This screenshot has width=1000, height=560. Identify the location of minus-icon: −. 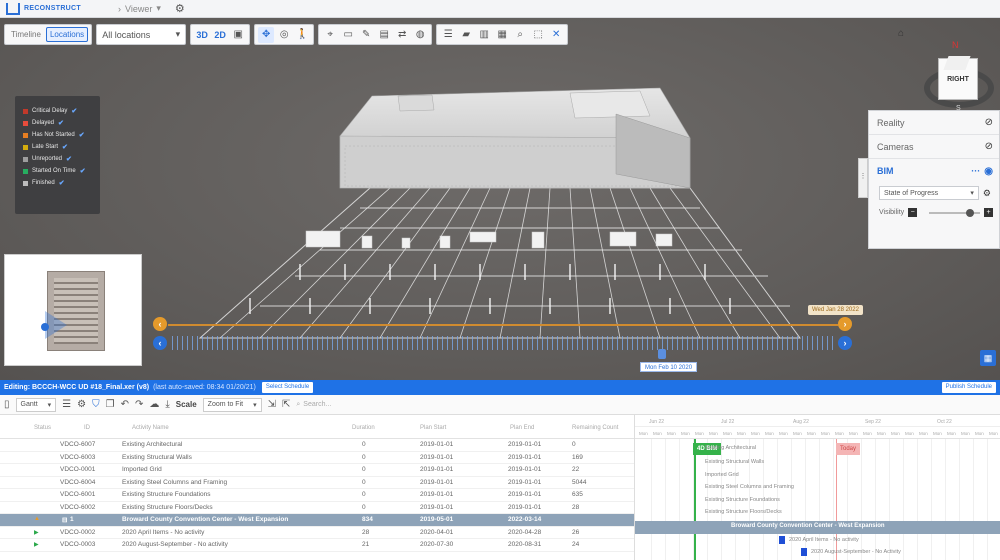
(913, 212).